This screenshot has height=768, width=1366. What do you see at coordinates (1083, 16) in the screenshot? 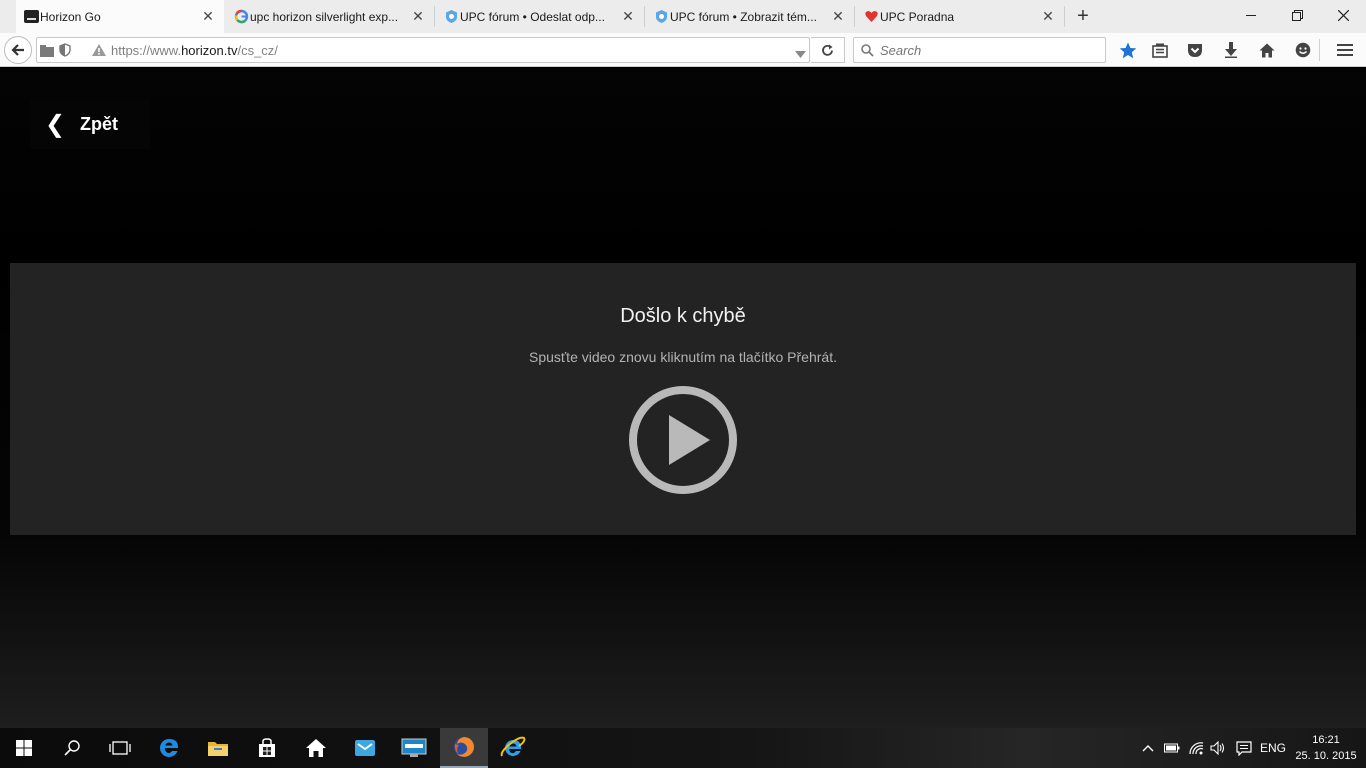
I see `new-tab-button: +` at bounding box center [1083, 16].